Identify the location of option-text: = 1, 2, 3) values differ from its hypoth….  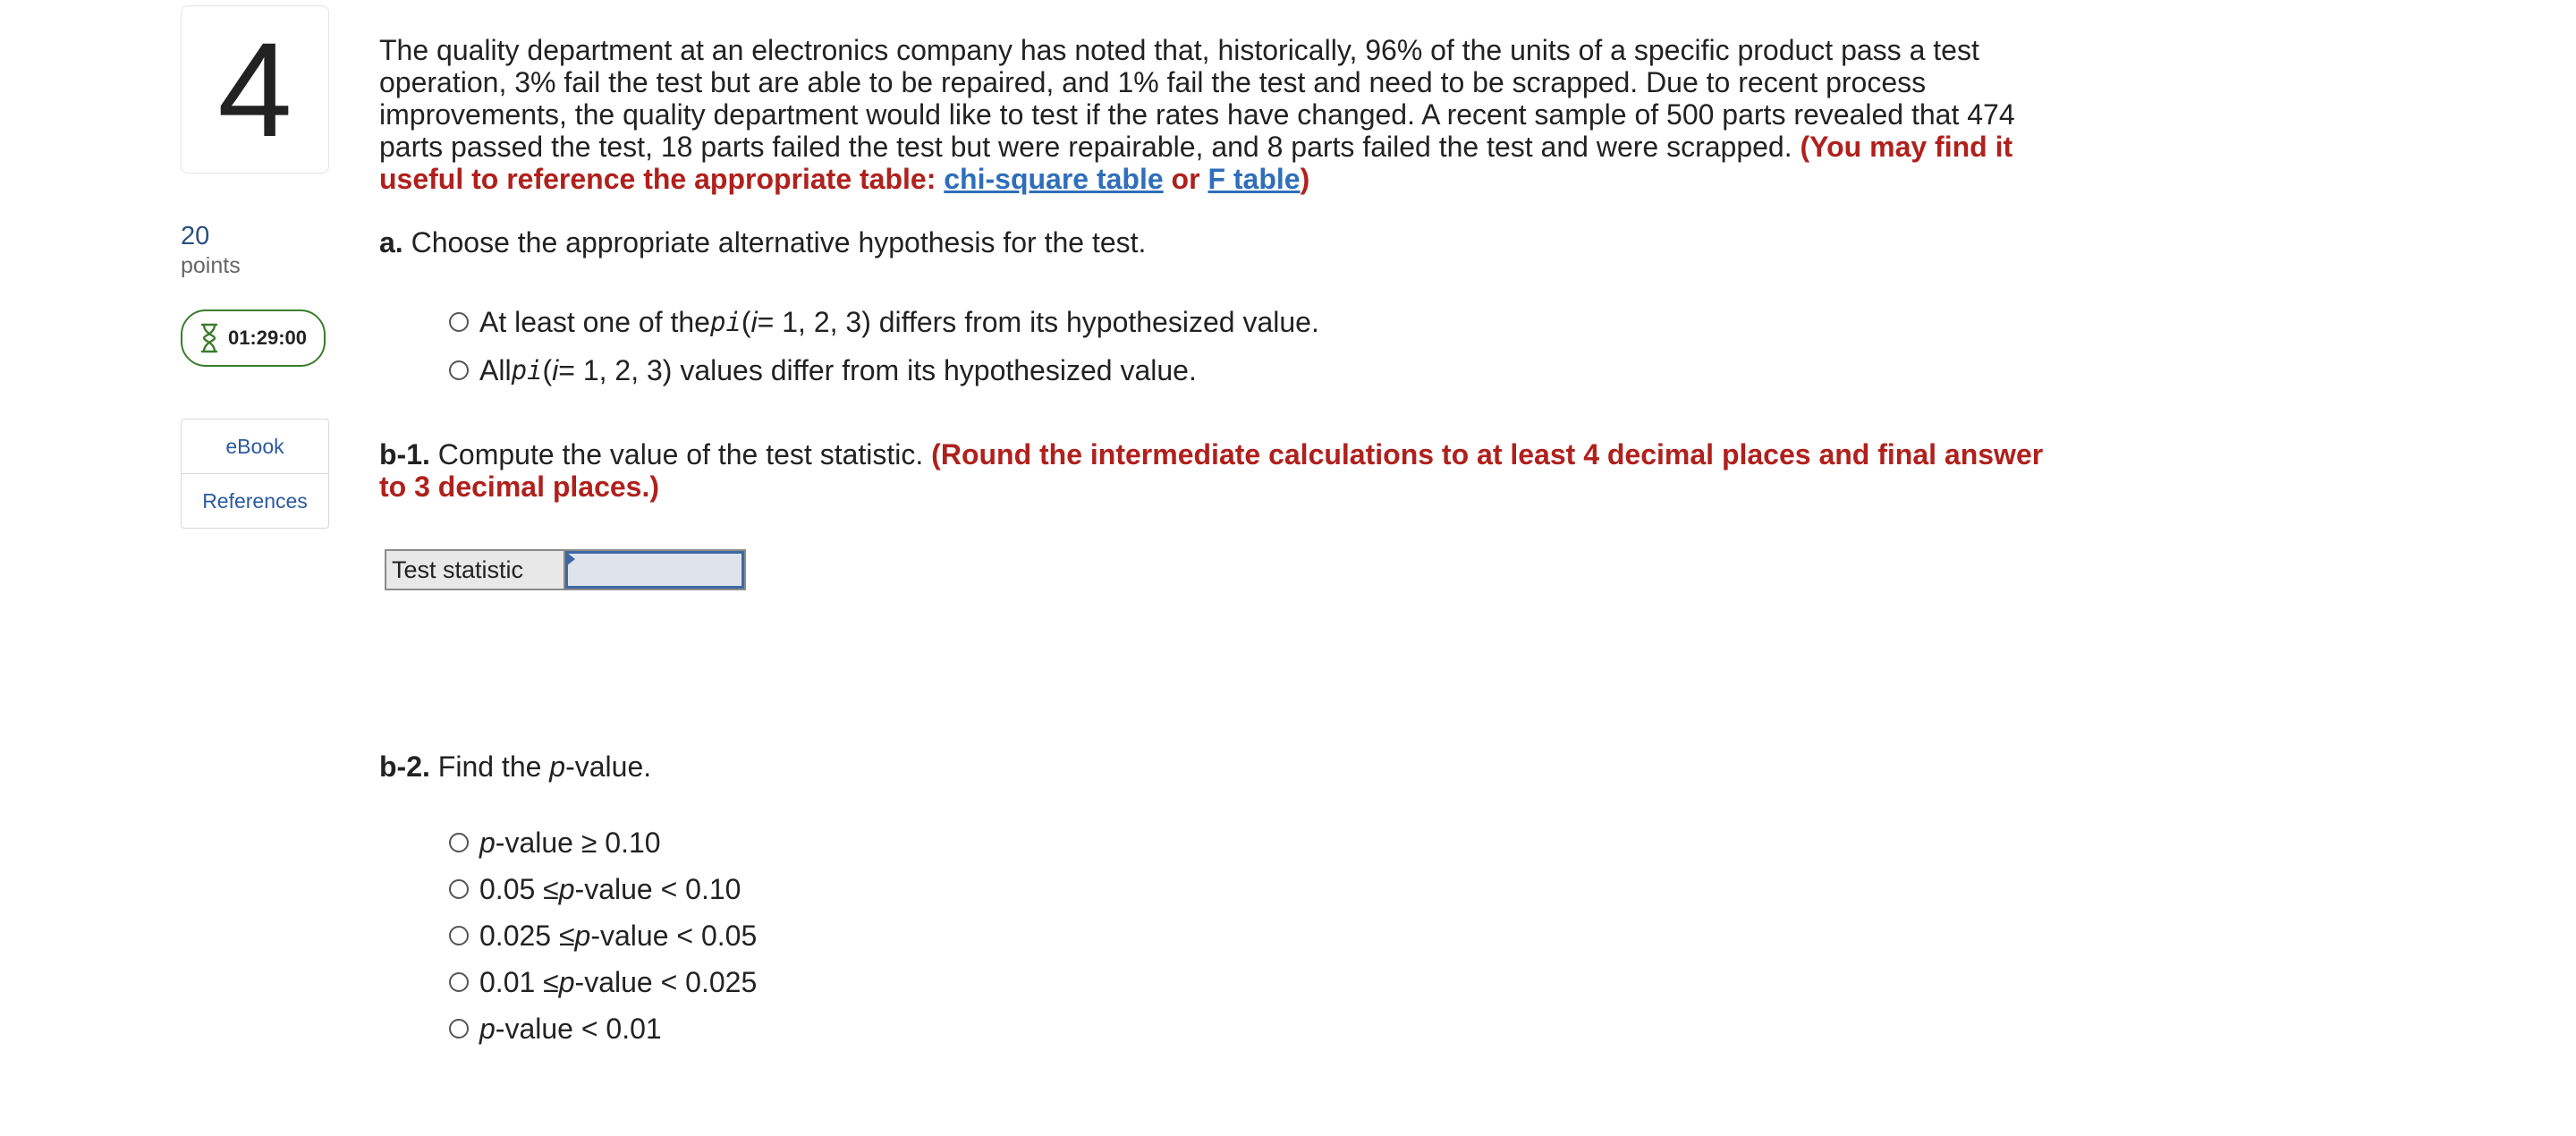
(877, 369).